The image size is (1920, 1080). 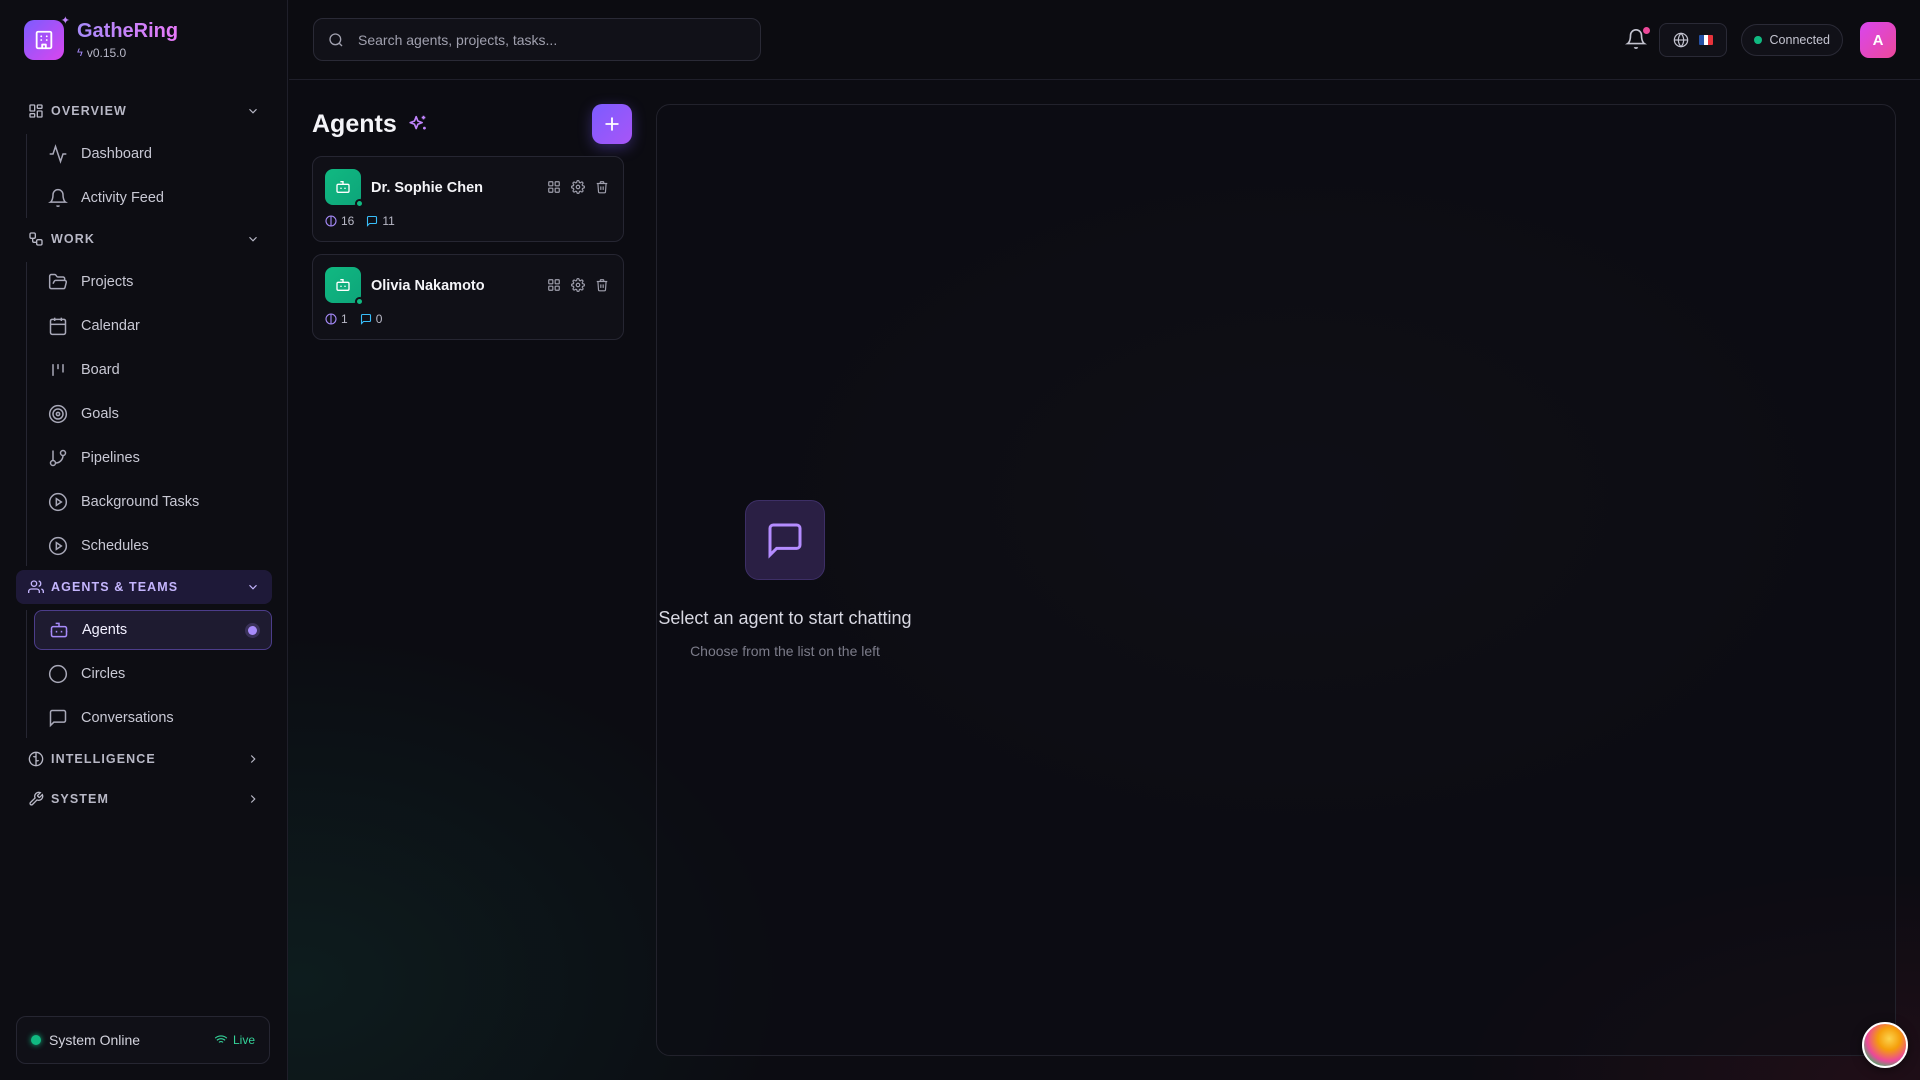 I want to click on sidebar-item-label: Pipelines, so click(x=110, y=458).